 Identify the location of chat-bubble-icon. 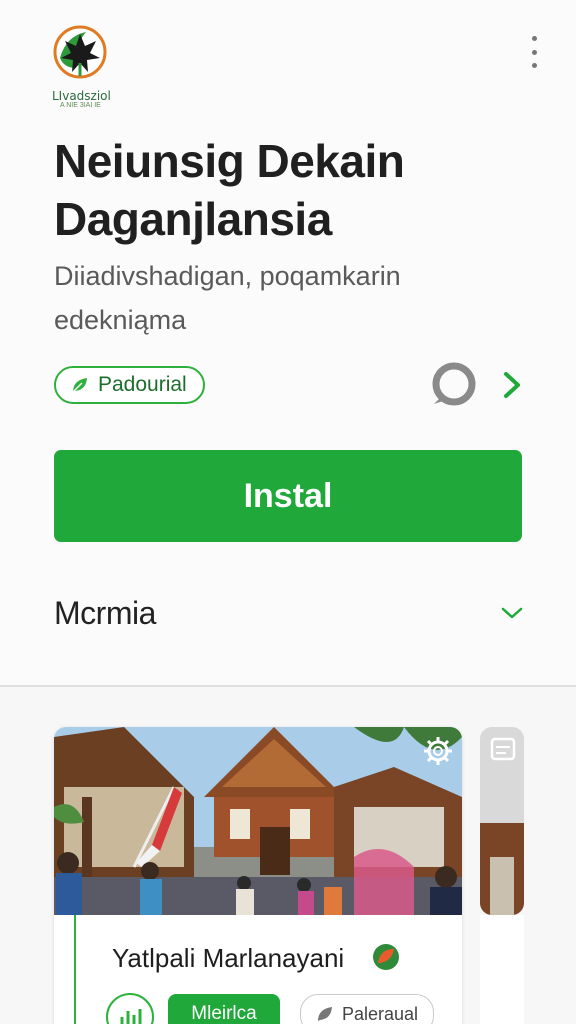
(454, 385).